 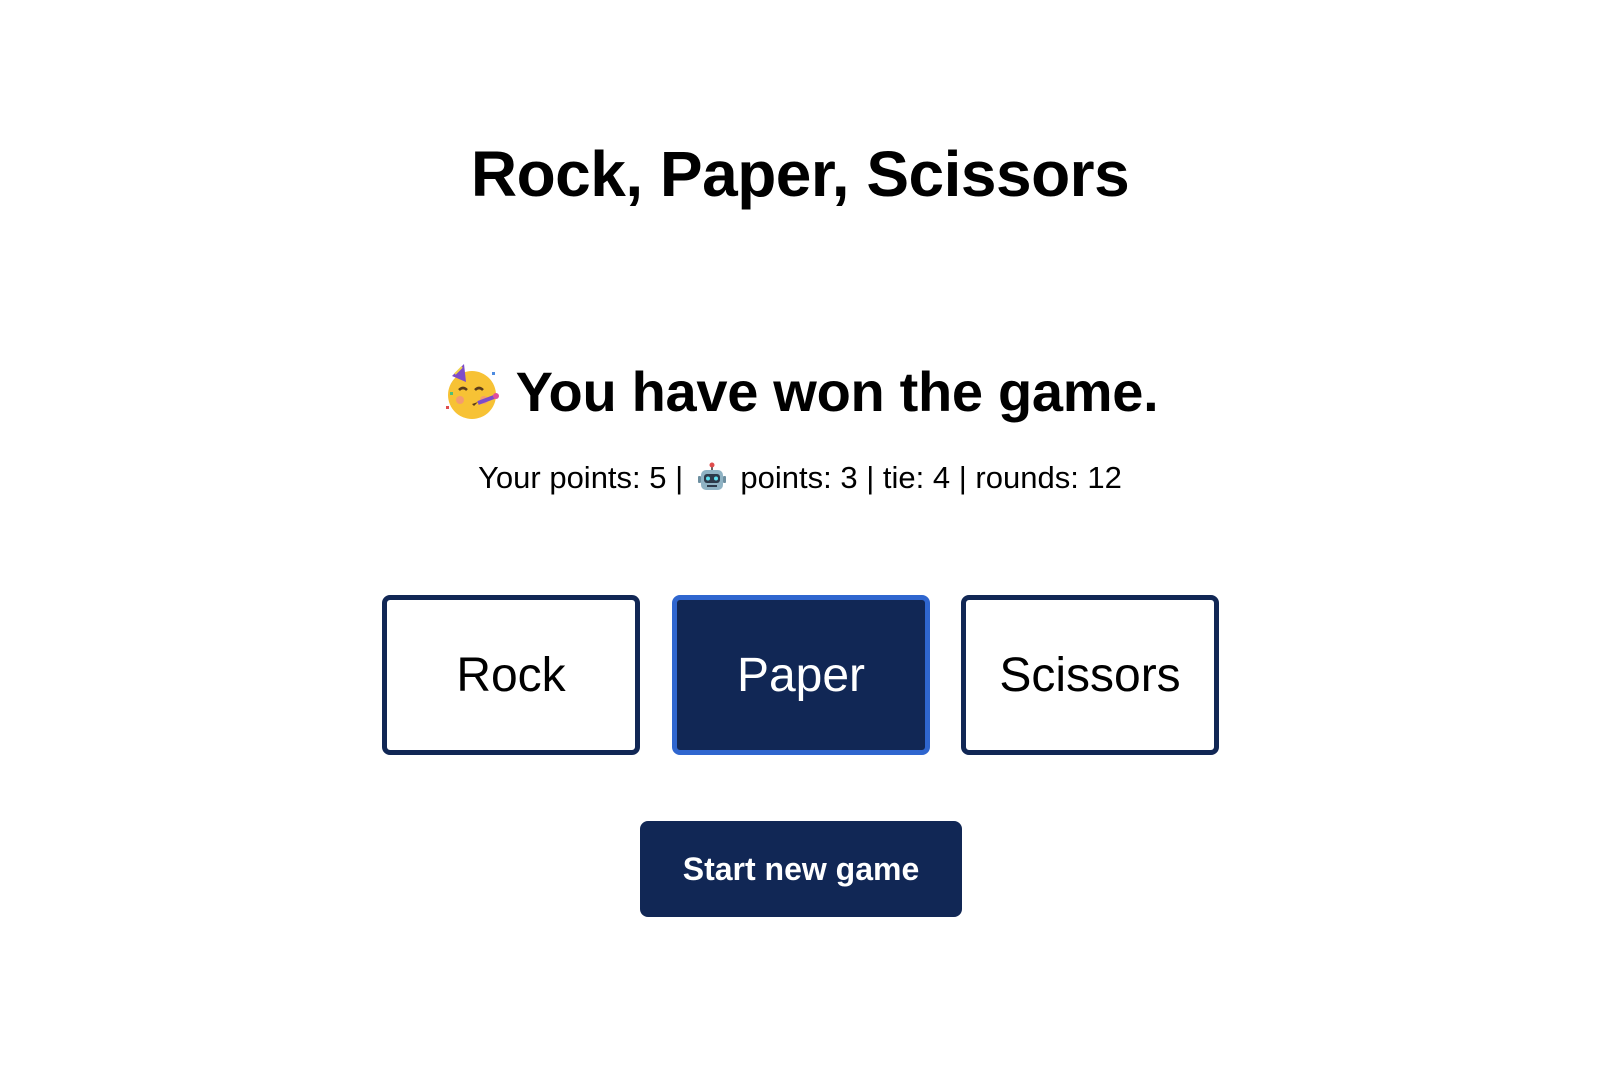 I want to click on rounds-label: rounds:, so click(x=1031, y=477).